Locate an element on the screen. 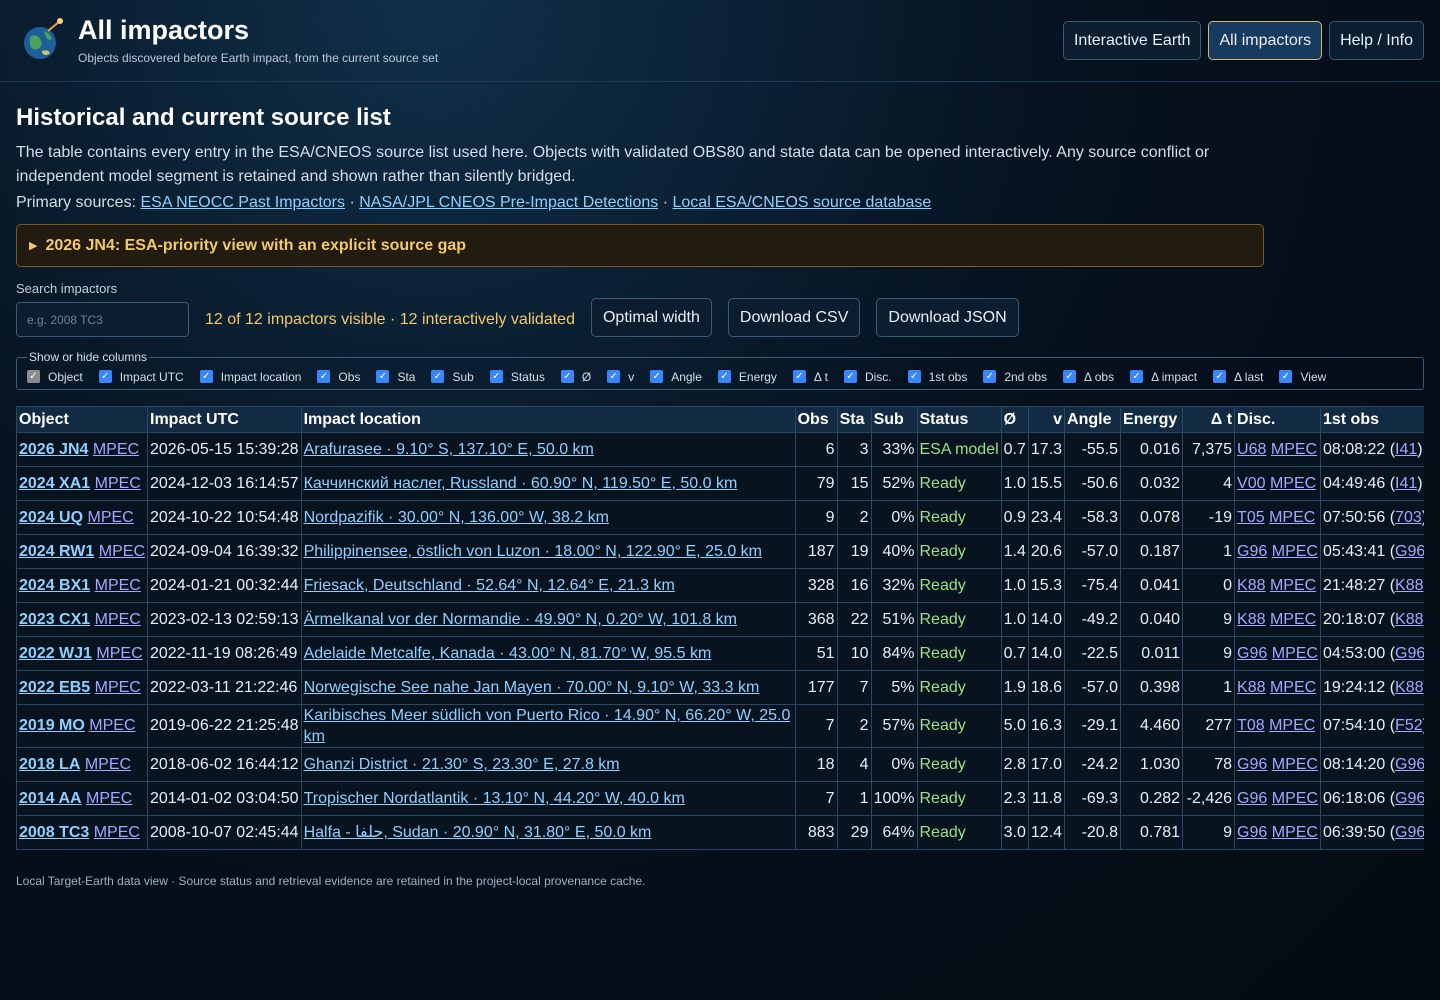  first-obs-station-link: I41 is located at coordinates (1406, 449).